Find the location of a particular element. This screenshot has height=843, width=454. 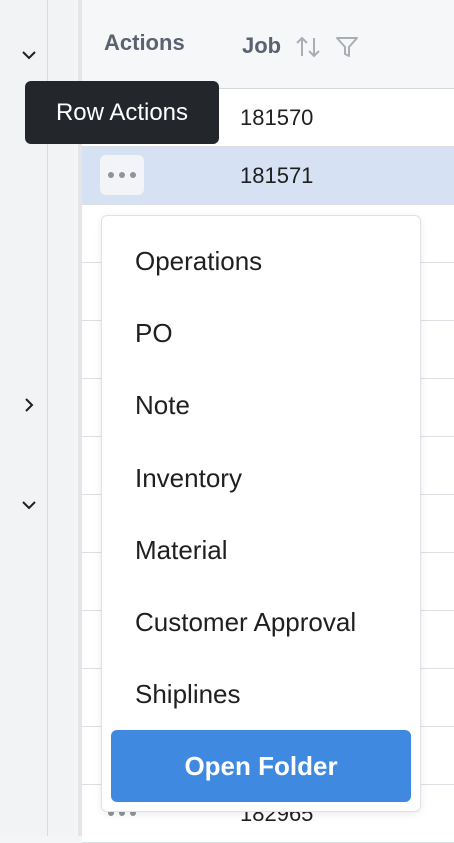

actions-column-header: Actions is located at coordinates (144, 42).